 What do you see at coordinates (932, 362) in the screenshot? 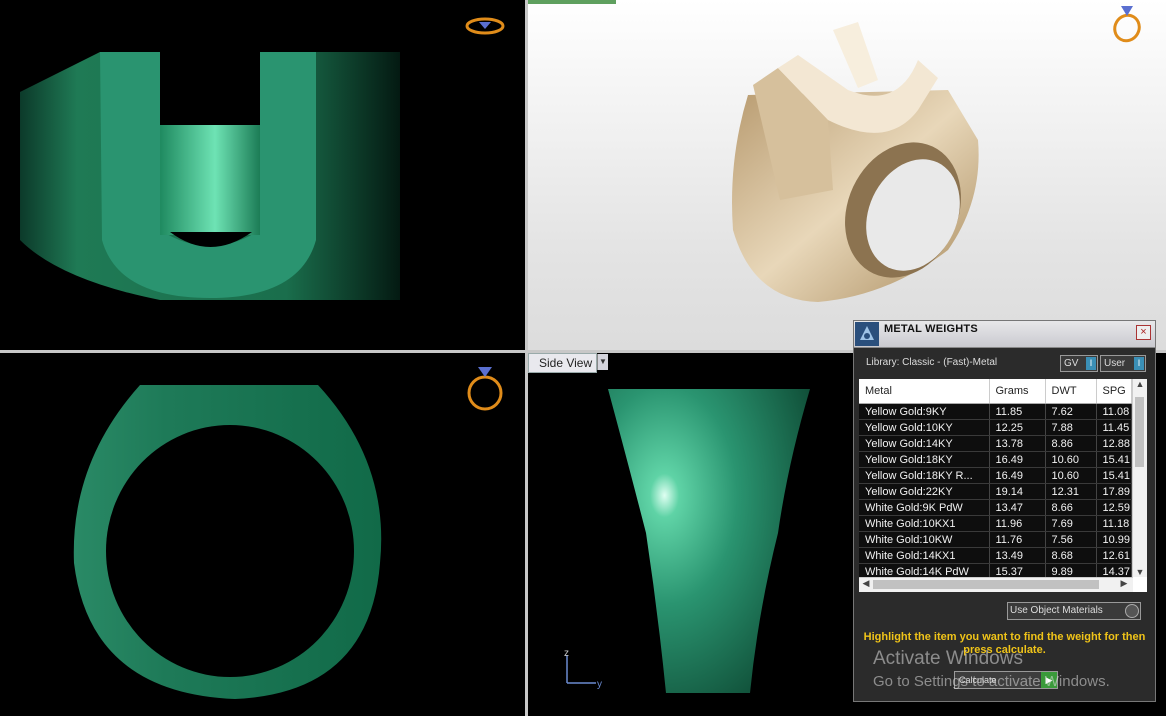
I see `library-label: Library: Classic - (Fast)-Metal` at bounding box center [932, 362].